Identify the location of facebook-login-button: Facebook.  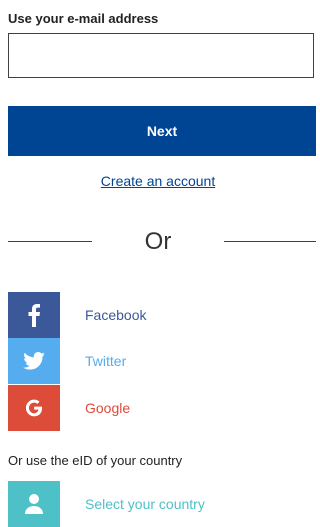
(162, 315).